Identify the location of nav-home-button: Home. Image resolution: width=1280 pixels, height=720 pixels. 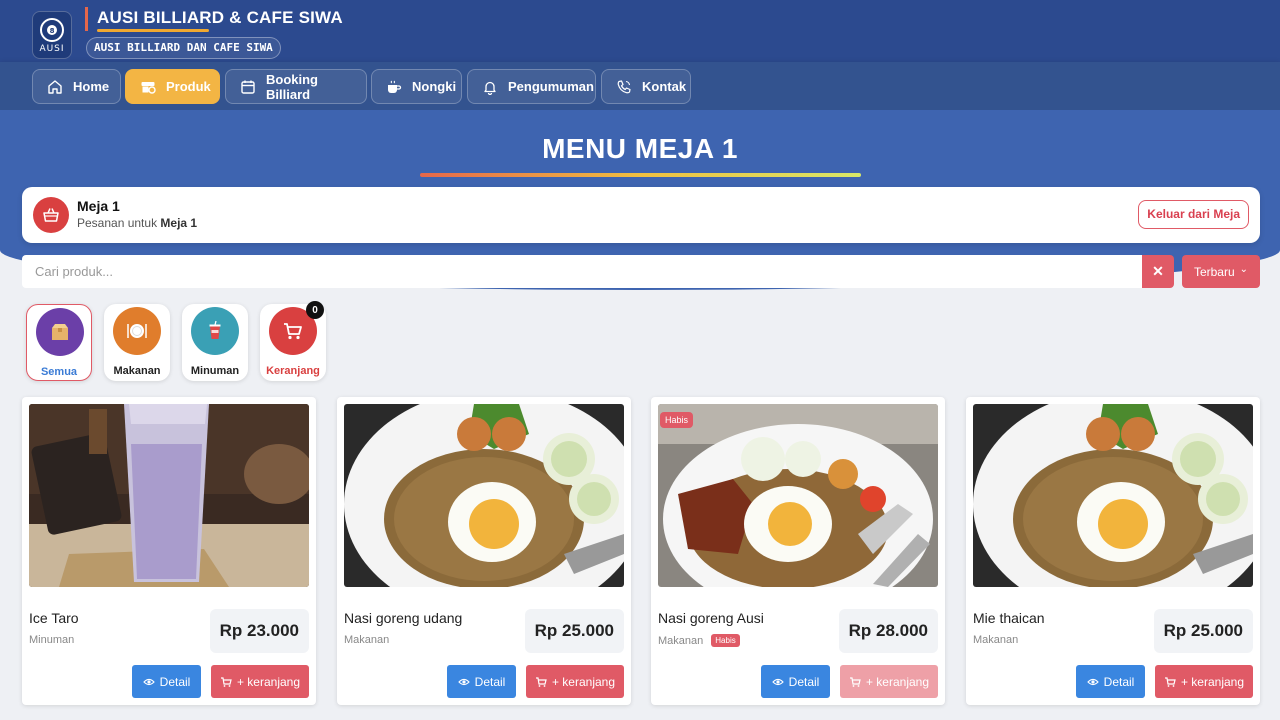
(76, 86).